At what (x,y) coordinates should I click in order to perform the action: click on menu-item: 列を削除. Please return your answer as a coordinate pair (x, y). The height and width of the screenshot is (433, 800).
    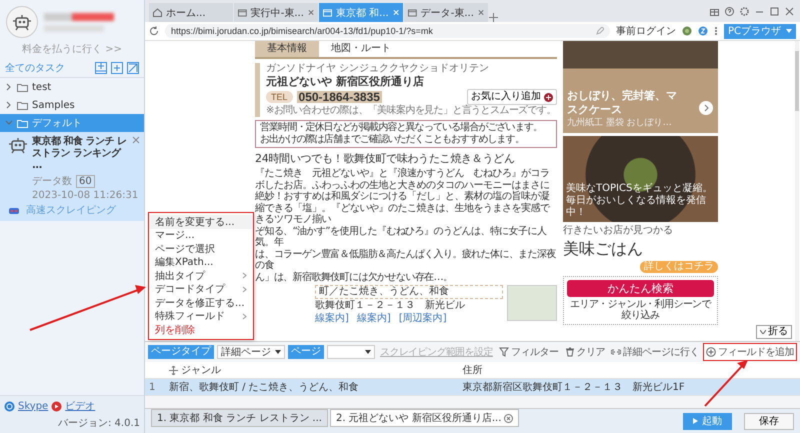
    Looking at the image, I should click on (201, 329).